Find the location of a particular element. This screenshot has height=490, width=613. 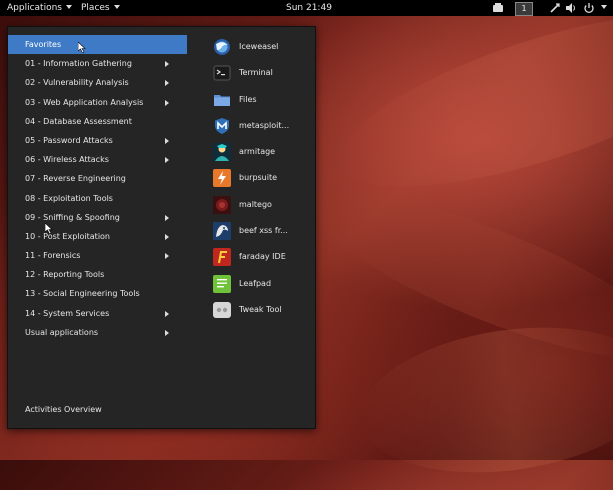

favorite-app-label: armitage is located at coordinates (257, 152).